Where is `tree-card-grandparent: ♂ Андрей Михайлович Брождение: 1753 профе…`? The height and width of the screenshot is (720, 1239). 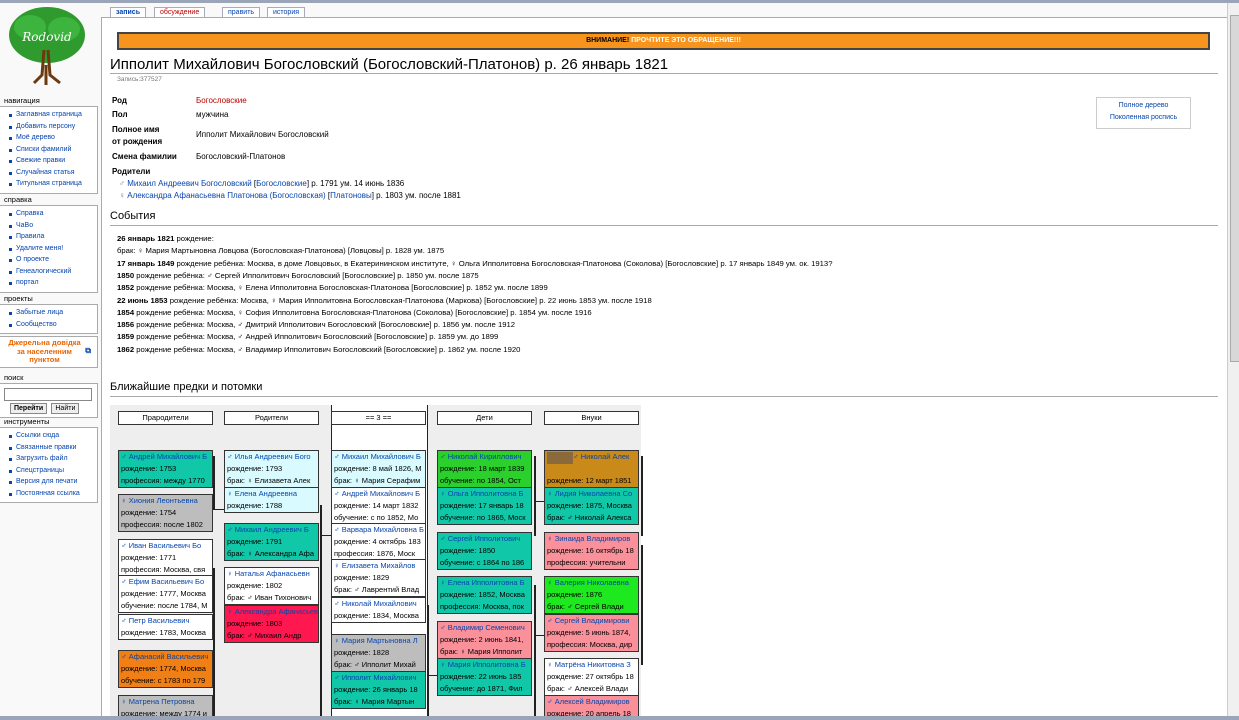
tree-card-grandparent: ♂ Андрей Михайлович Брождение: 1753 профе… is located at coordinates (165, 469).